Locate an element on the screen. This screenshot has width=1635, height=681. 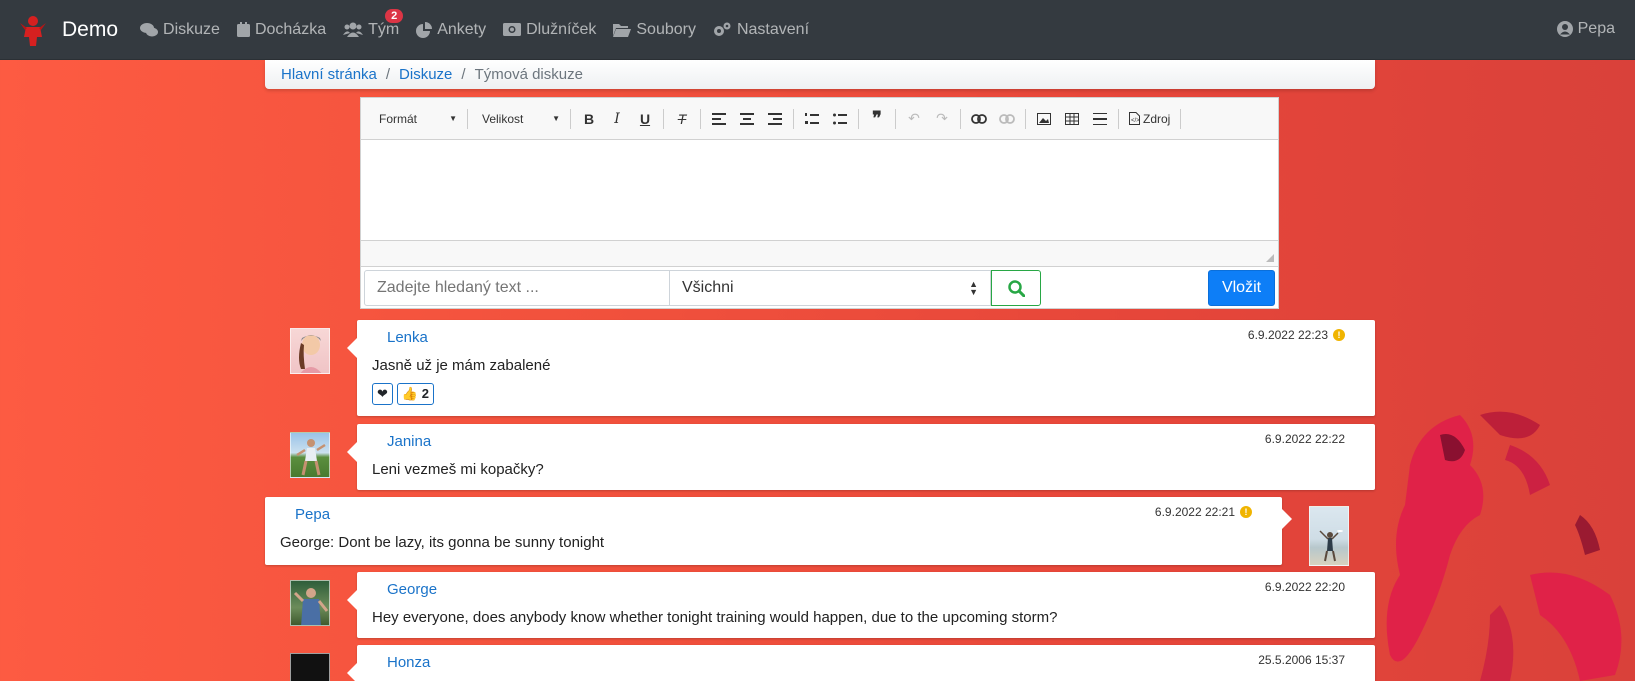
nav-item-ankety: Ankety is located at coordinates (451, 30).